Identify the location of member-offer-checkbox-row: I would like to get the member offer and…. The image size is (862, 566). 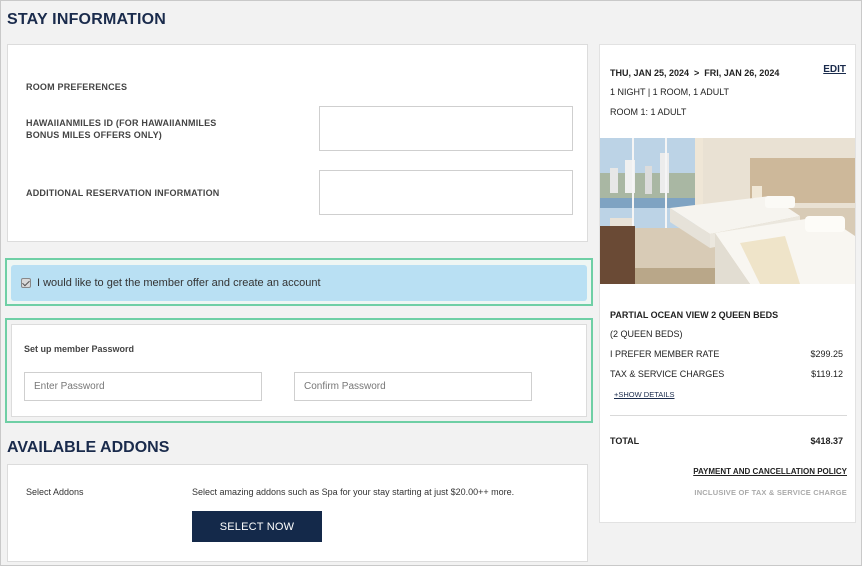
(299, 283).